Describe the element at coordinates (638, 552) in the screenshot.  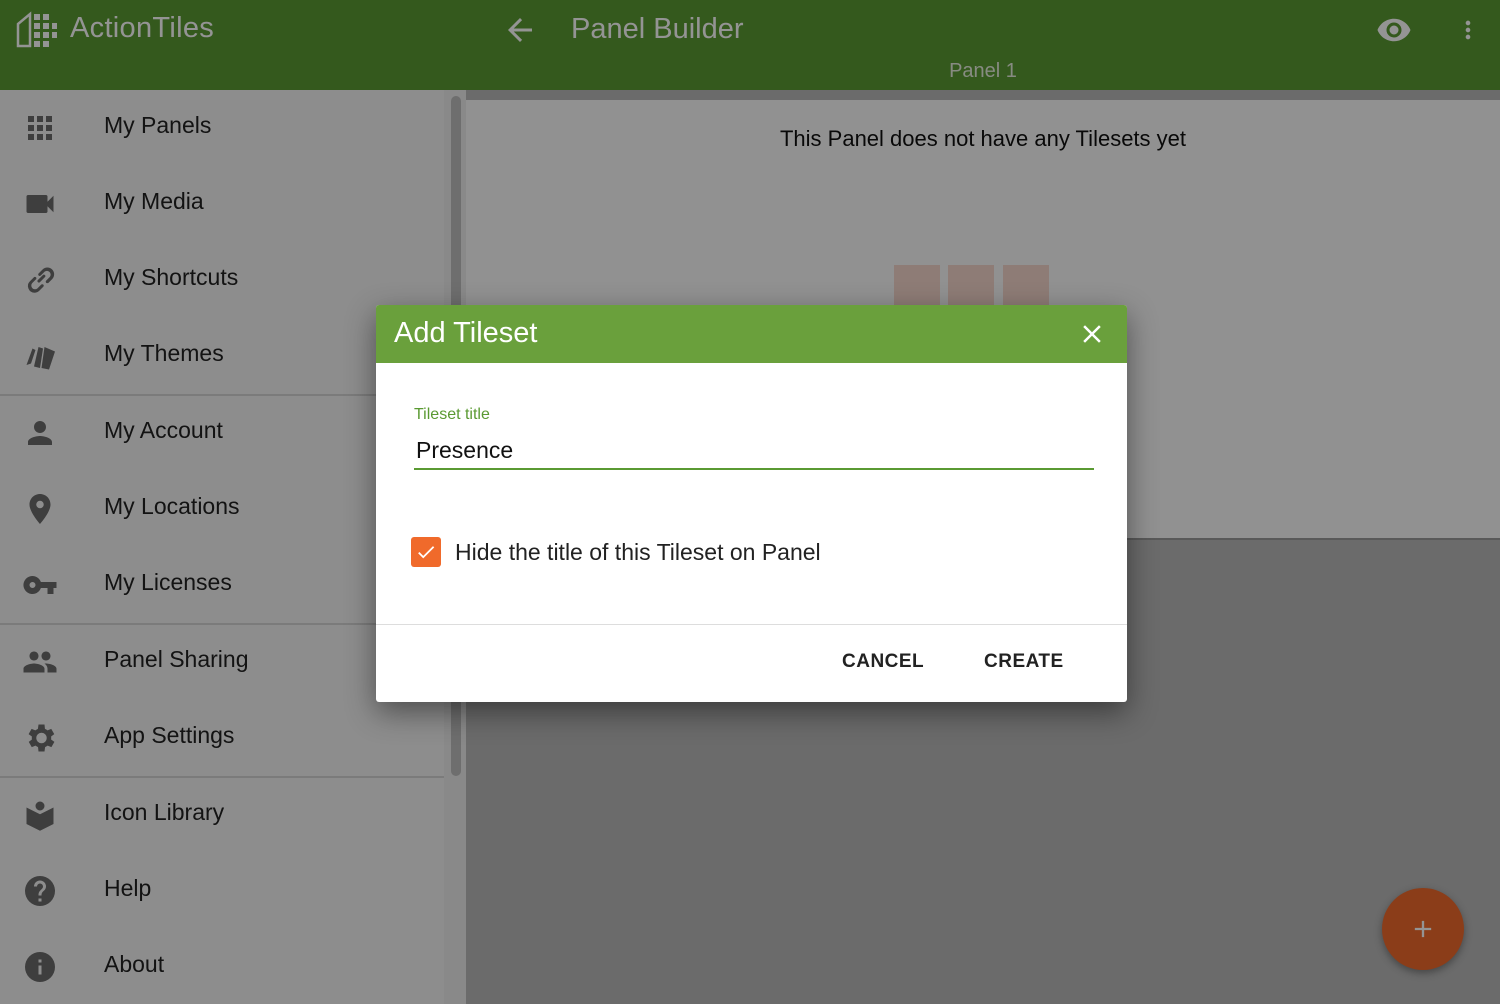
I see `hide-title-checkbox-label: Hide the title of this Tileset on Panel` at that location.